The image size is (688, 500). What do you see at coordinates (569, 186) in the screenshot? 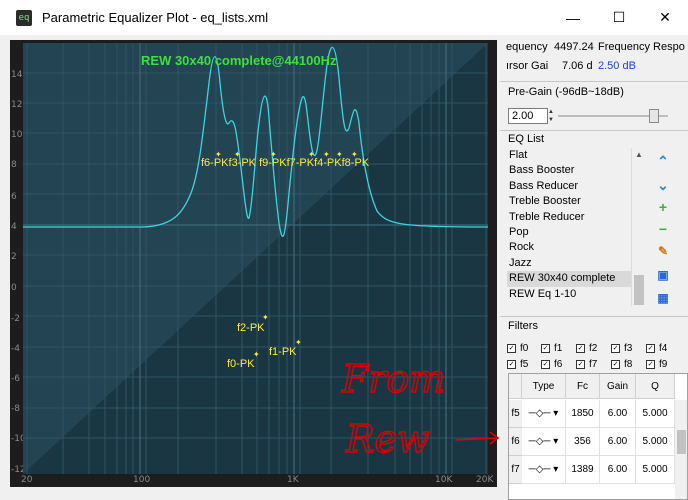
I see `eq-list-item: Bass Reducer` at bounding box center [569, 186].